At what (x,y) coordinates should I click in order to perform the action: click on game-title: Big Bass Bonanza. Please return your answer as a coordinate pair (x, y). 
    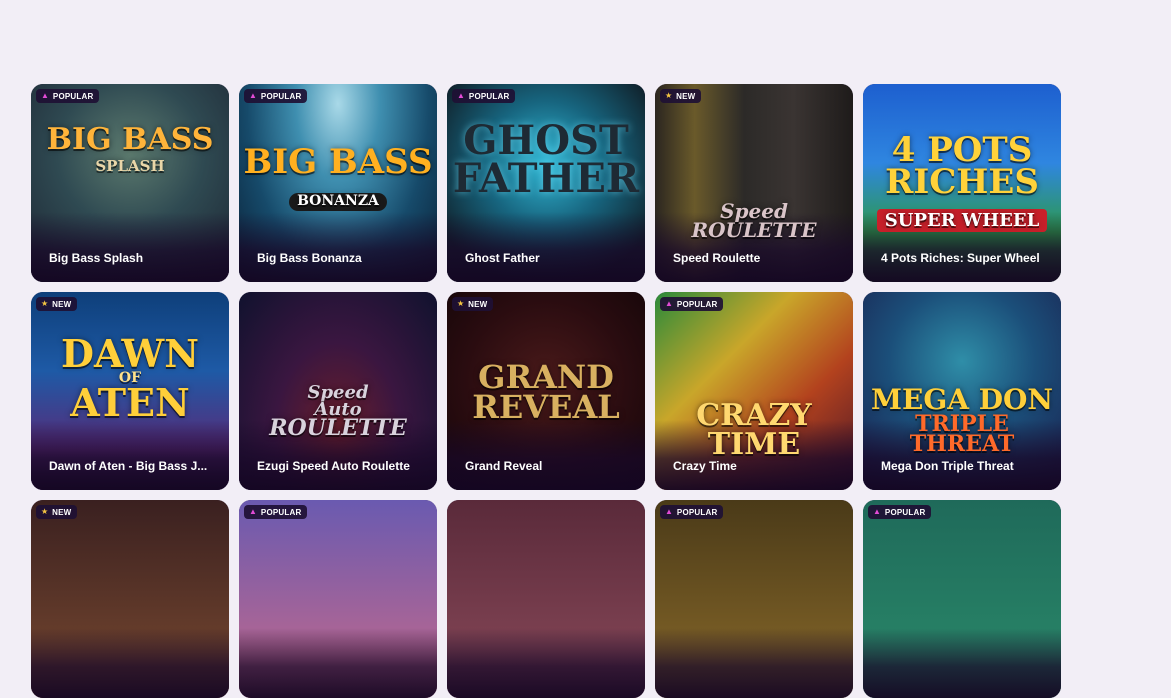
    Looking at the image, I should click on (309, 258).